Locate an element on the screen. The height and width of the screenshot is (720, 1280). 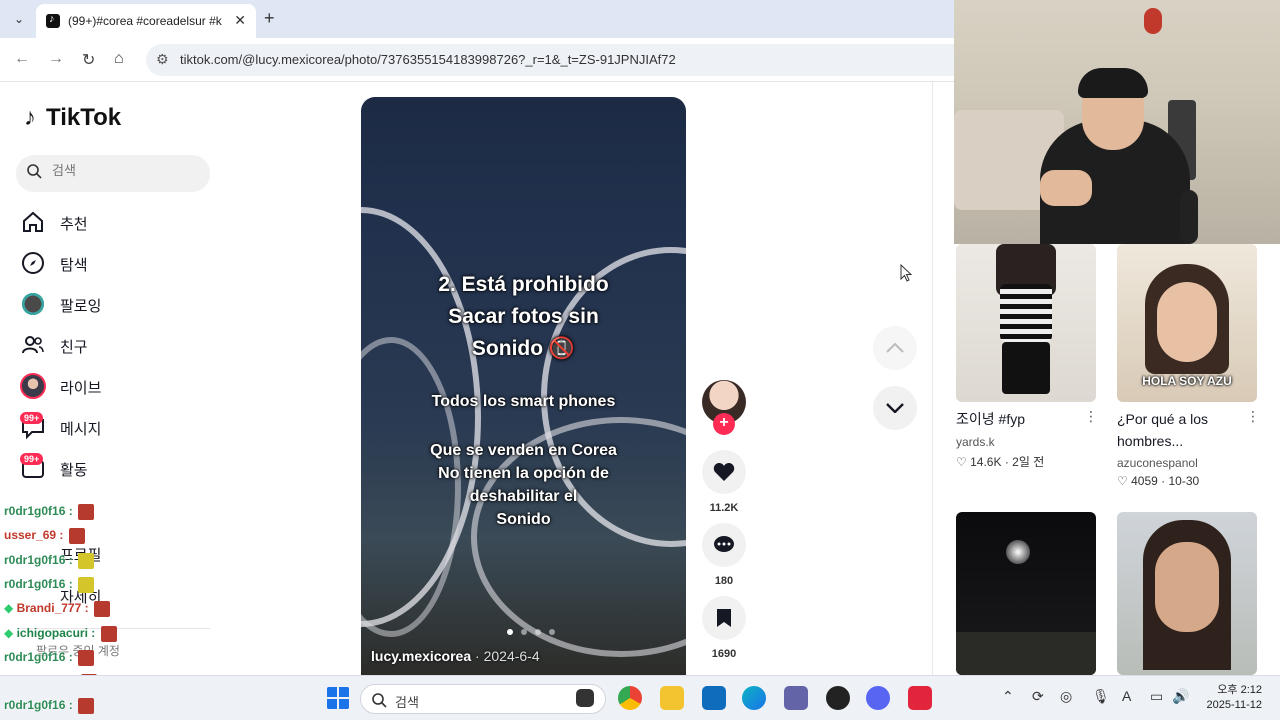
volume-icon: 🔊 is located at coordinates (1180, 696).